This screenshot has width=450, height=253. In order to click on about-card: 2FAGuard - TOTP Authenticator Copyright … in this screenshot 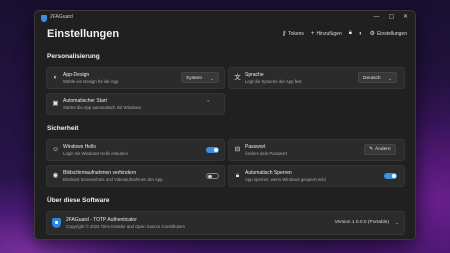, I will do `click(225, 223)`.